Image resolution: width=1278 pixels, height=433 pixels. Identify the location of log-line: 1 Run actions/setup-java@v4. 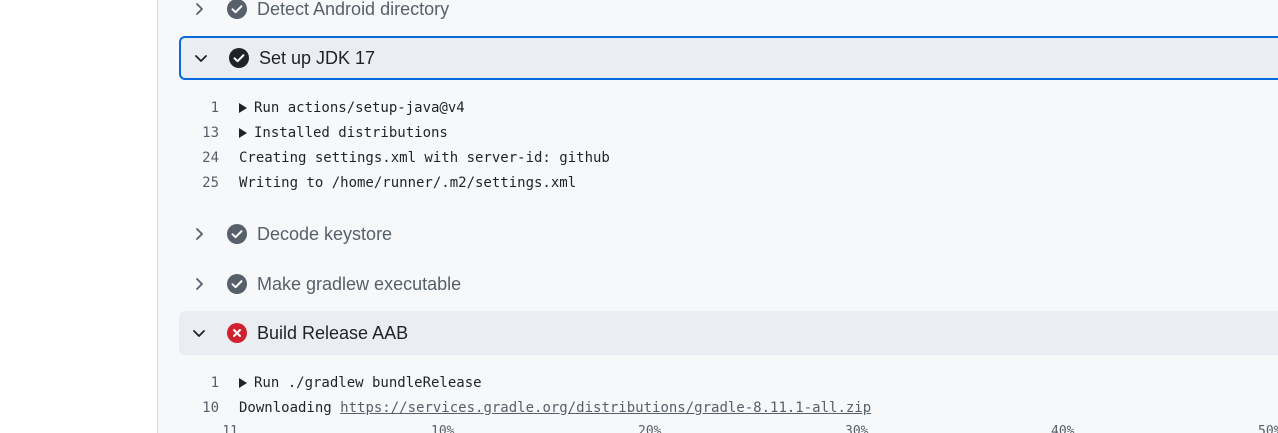
(718, 107).